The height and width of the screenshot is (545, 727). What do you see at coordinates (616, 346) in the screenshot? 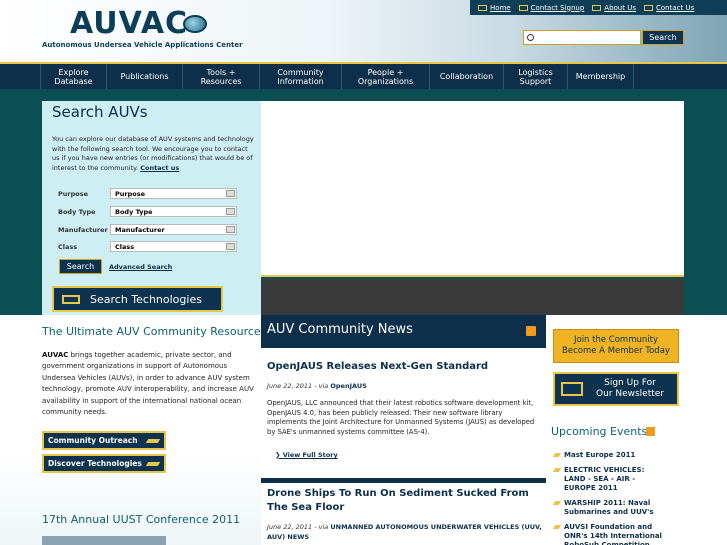
I see `join-community-button: Join the Community Become A Member Today` at bounding box center [616, 346].